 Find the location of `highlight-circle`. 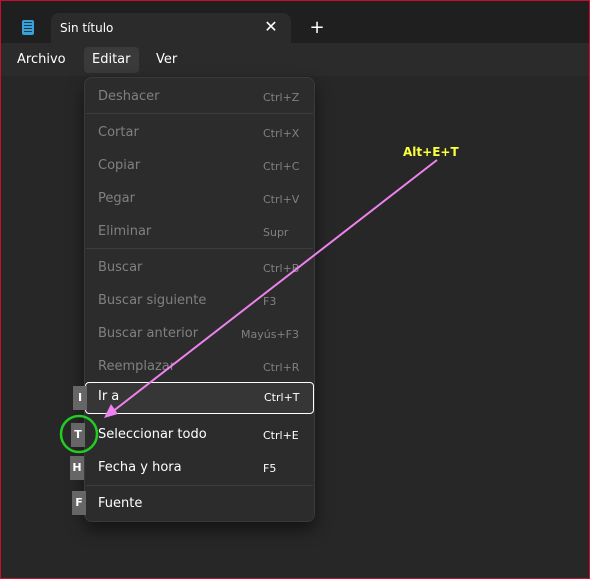

highlight-circle is located at coordinates (79, 434).